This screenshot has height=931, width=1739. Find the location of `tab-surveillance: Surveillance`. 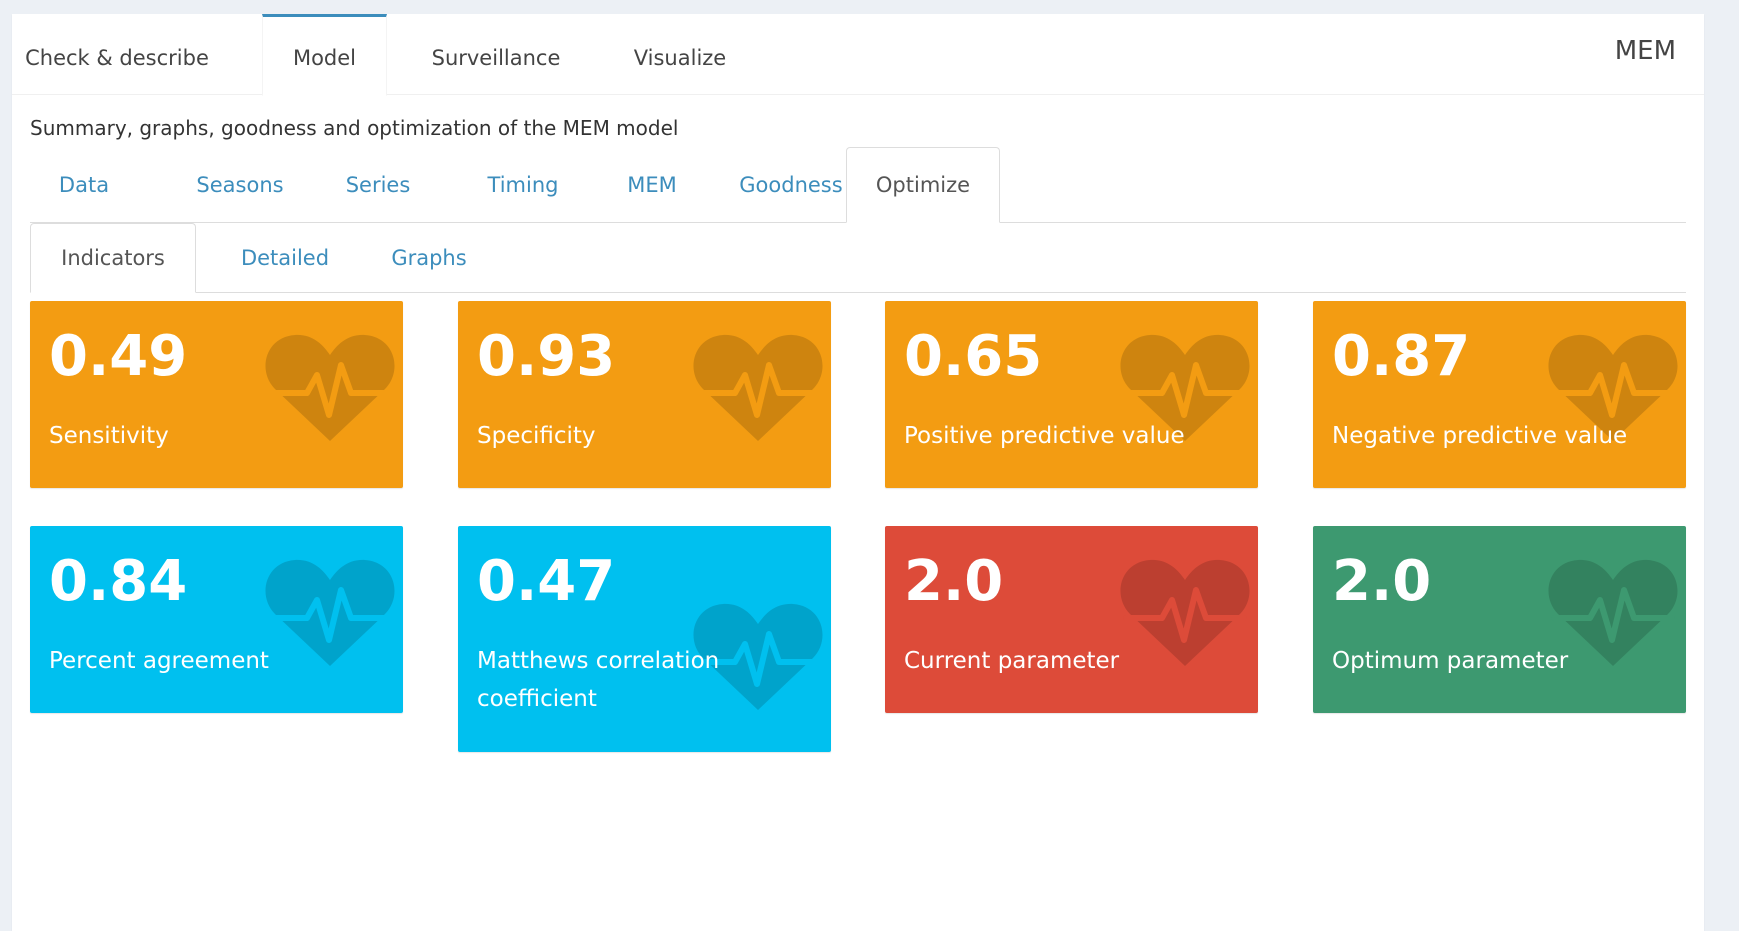

tab-surveillance: Surveillance is located at coordinates (496, 53).